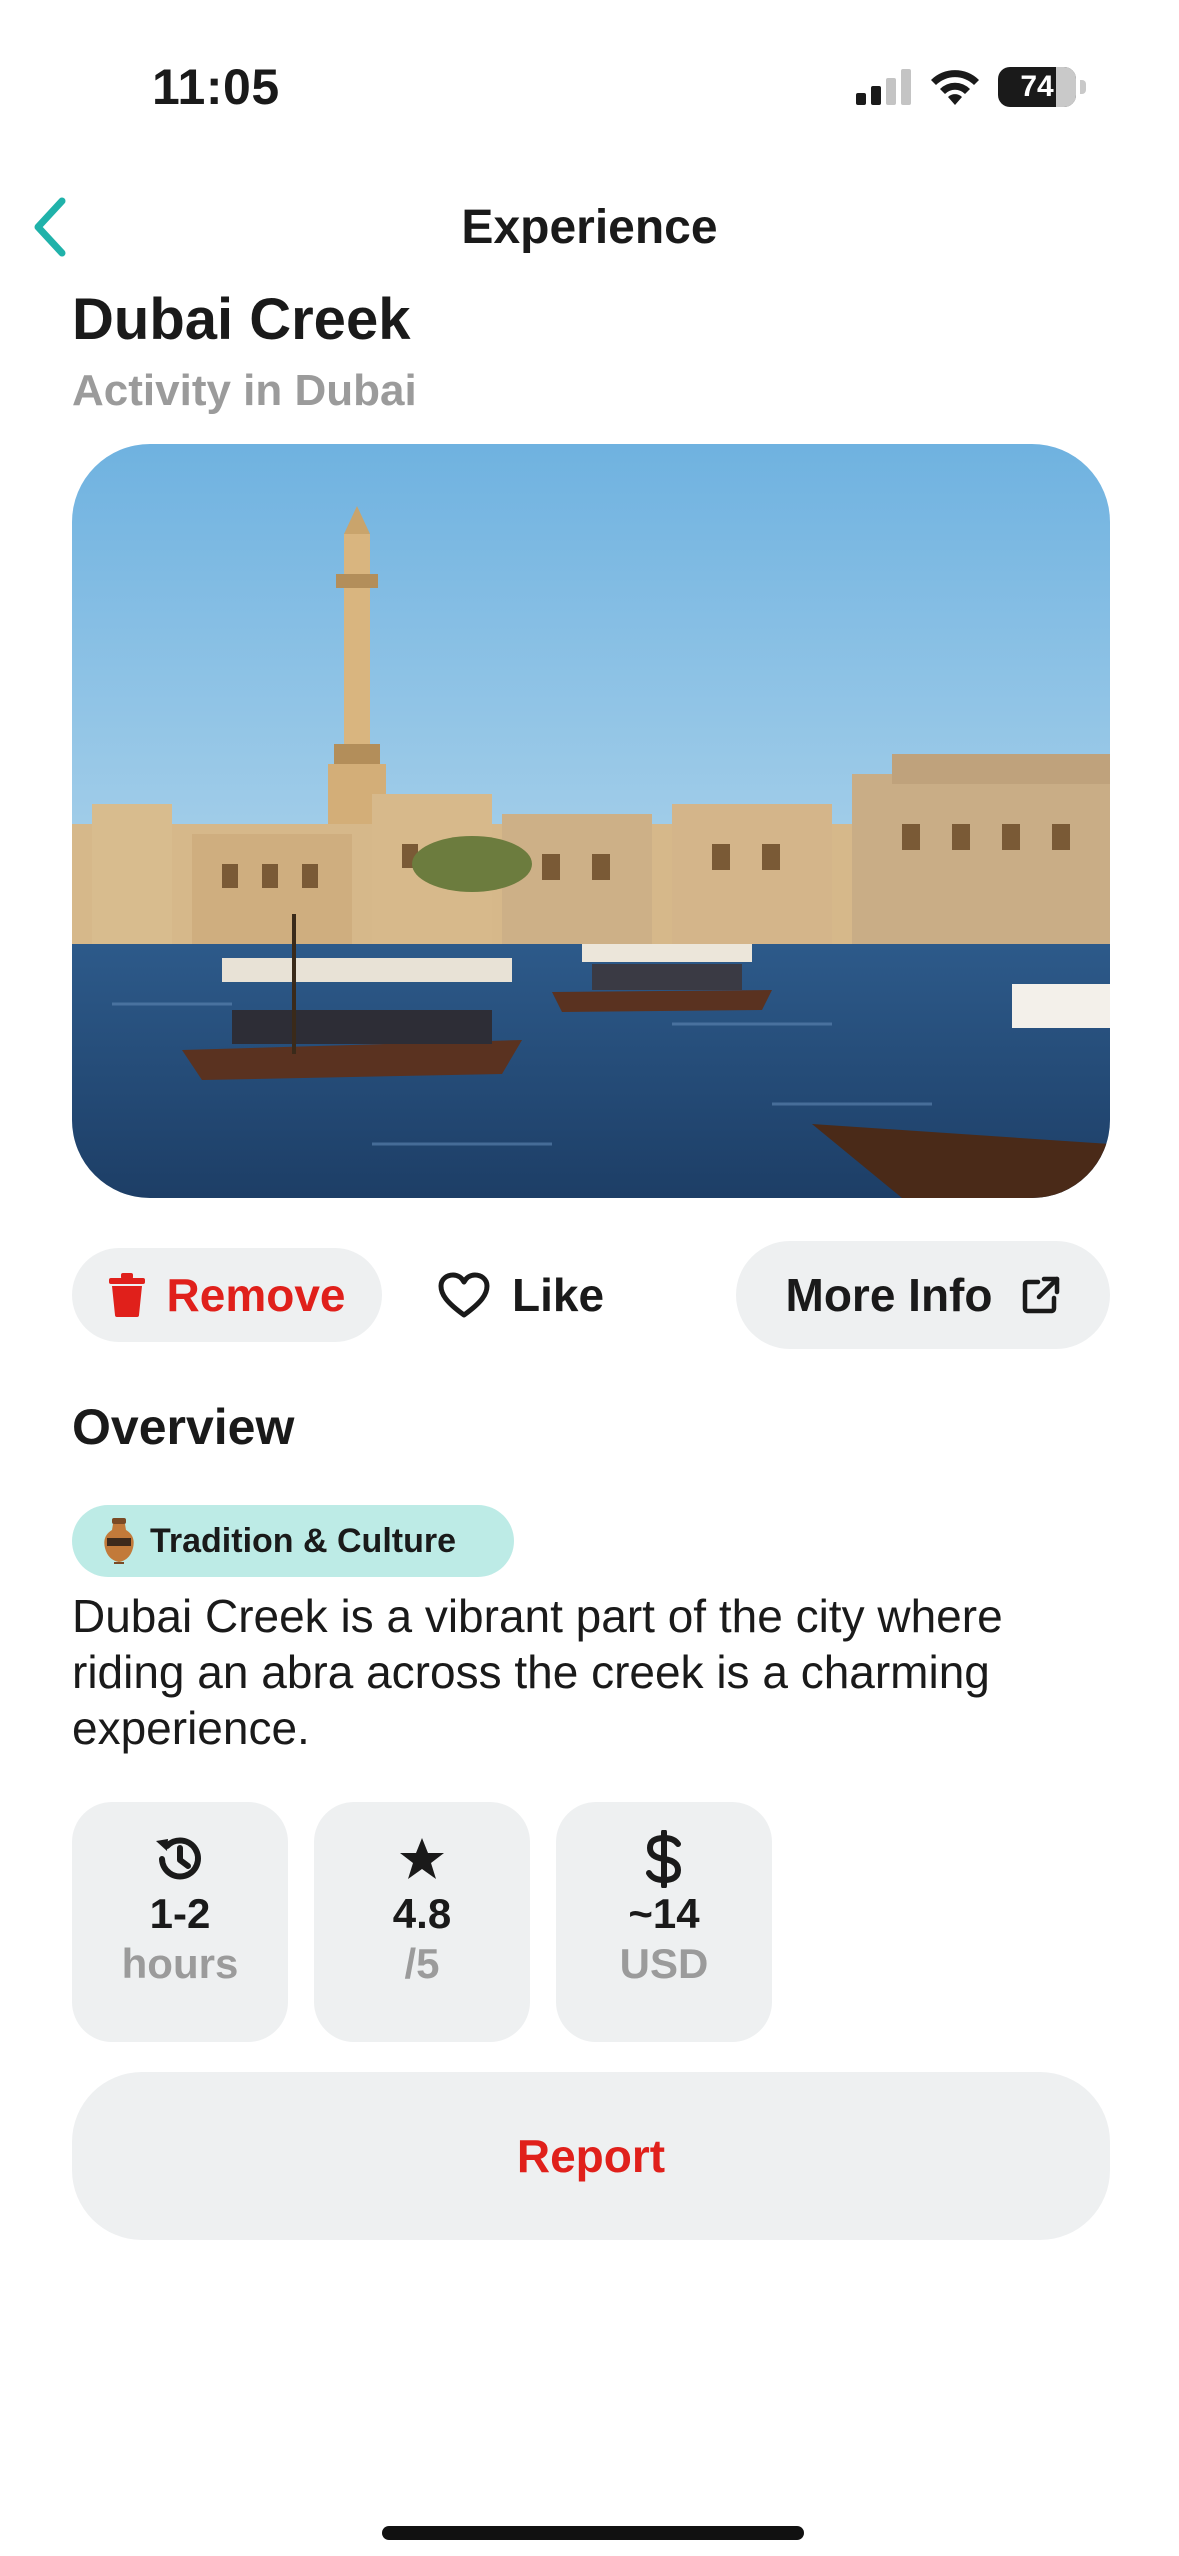 The height and width of the screenshot is (2556, 1179). Describe the element at coordinates (1083, 87) in the screenshot. I see `battery-cap` at that location.